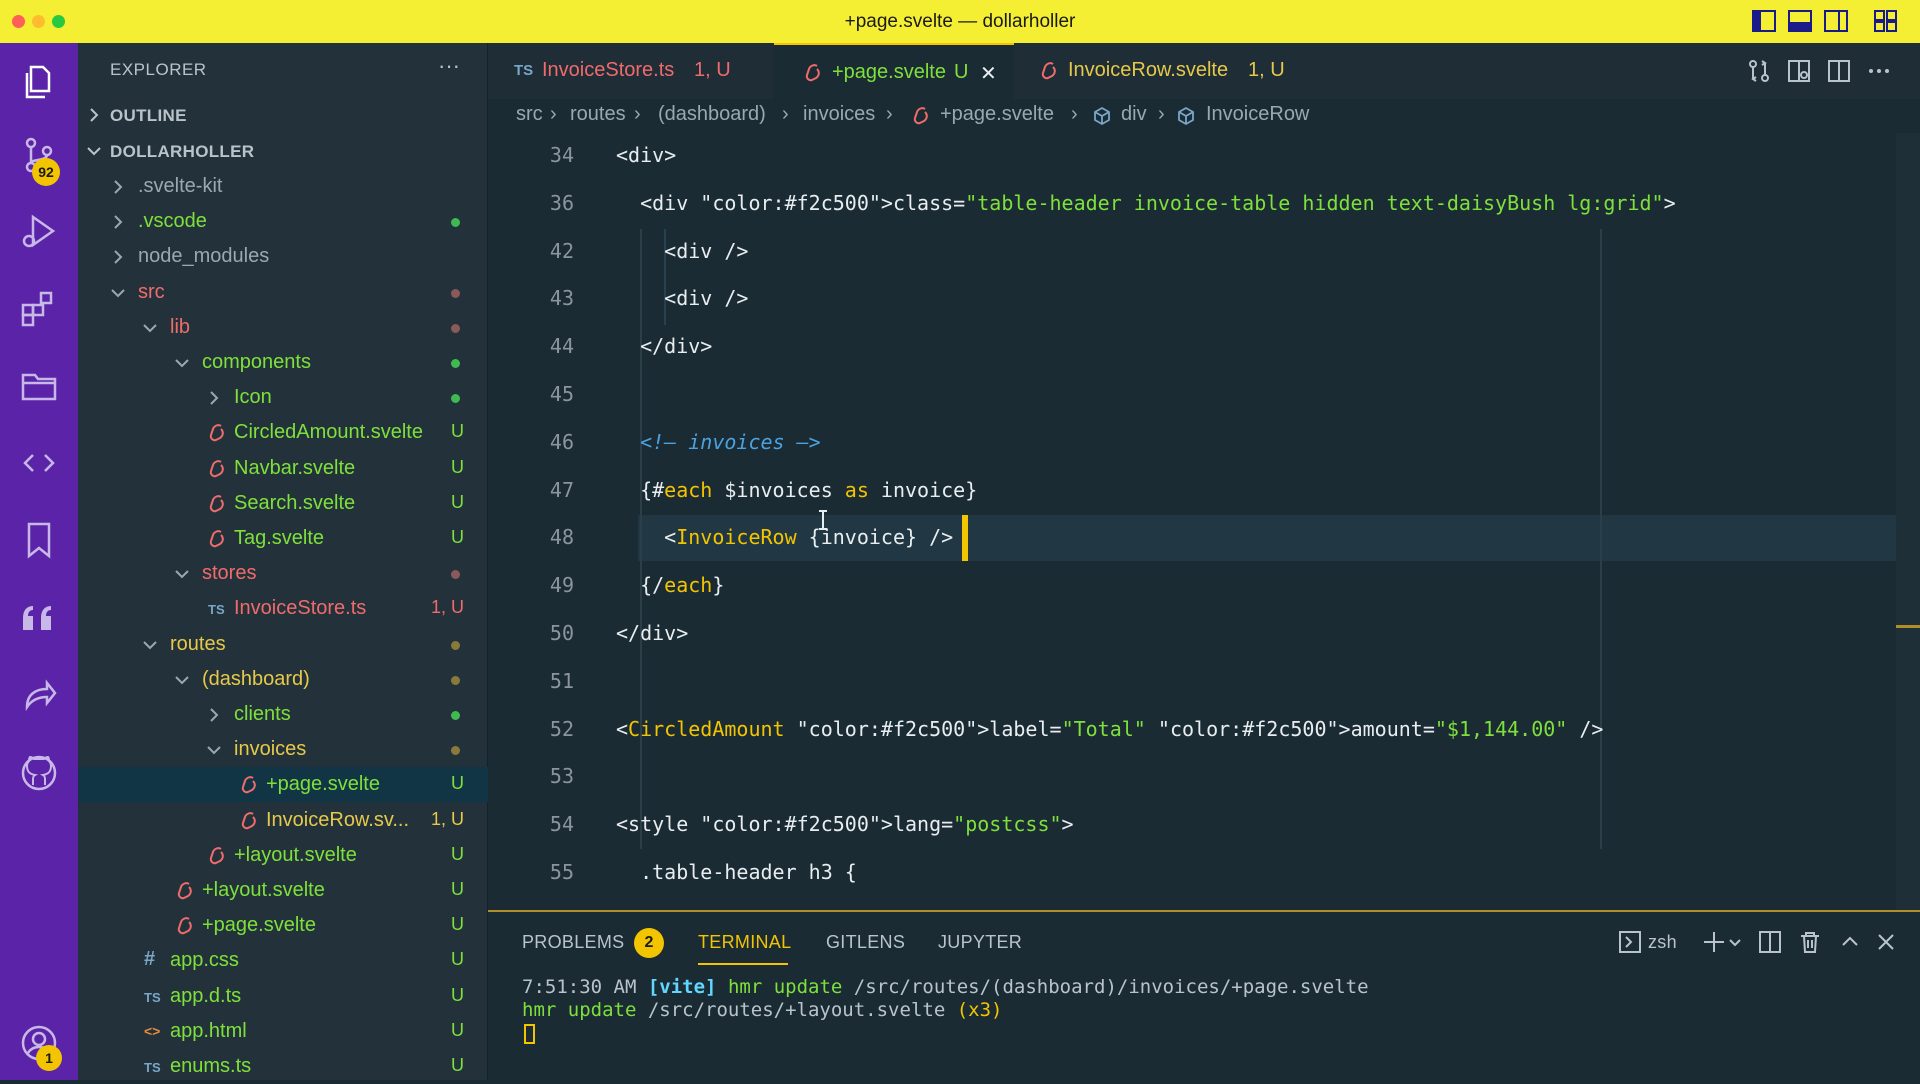  What do you see at coordinates (283, 960) in the screenshot?
I see `tree-item-app-css: # app.css U` at bounding box center [283, 960].